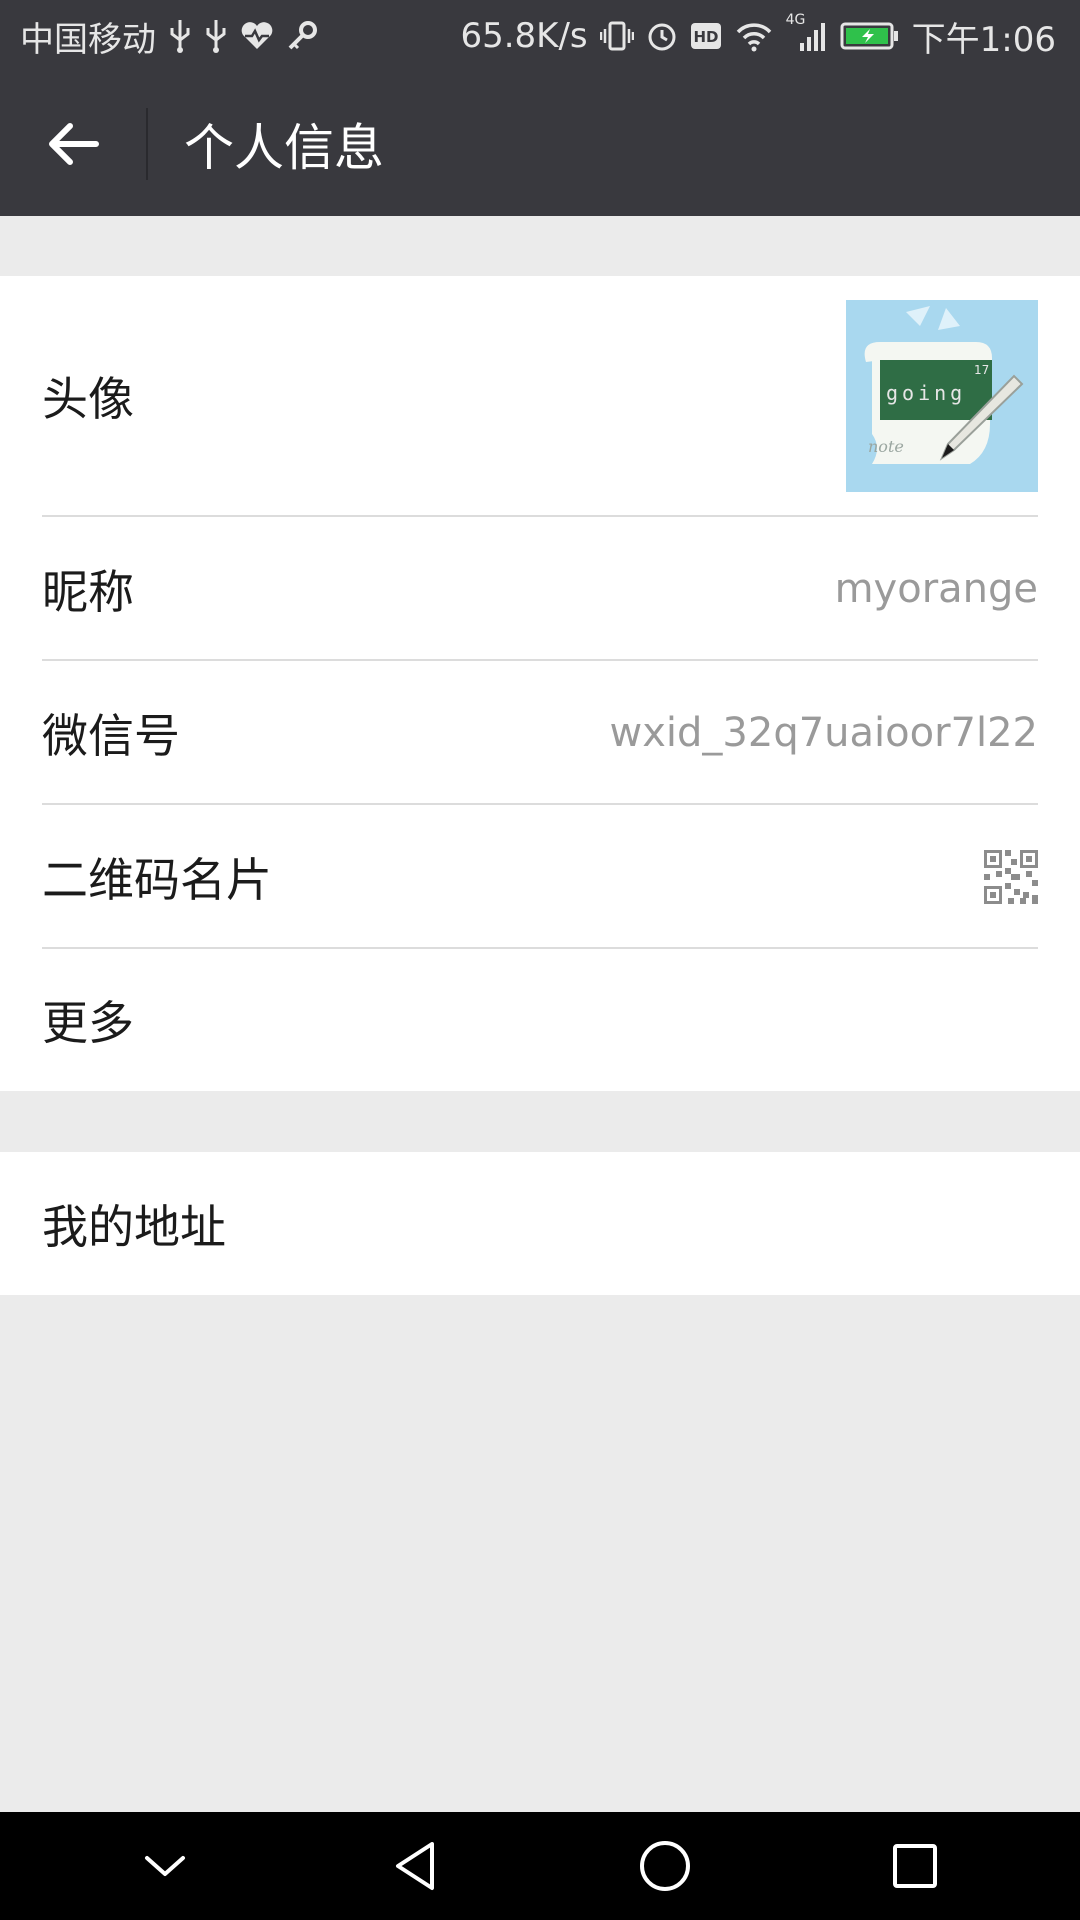  I want to click on title-bar: 个人信息, so click(540, 144).